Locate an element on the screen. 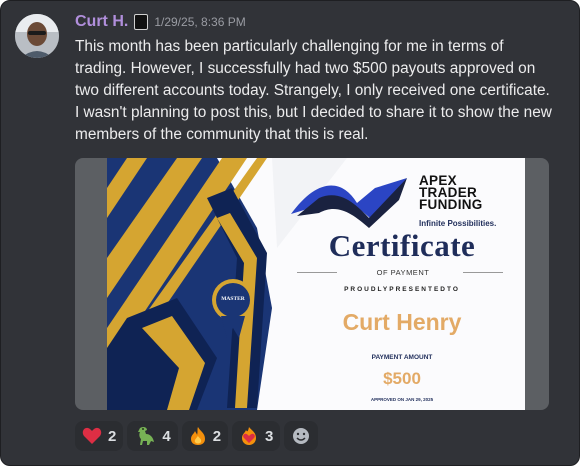 The height and width of the screenshot is (468, 582). brand-line-3: FUNDING is located at coordinates (451, 204).